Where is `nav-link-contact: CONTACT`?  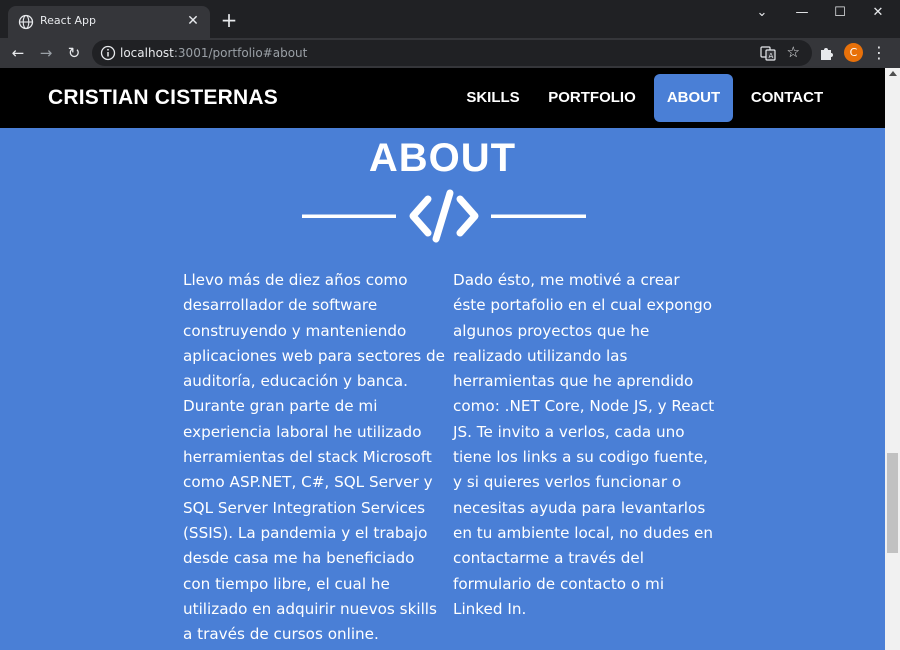
nav-link-contact: CONTACT is located at coordinates (787, 98).